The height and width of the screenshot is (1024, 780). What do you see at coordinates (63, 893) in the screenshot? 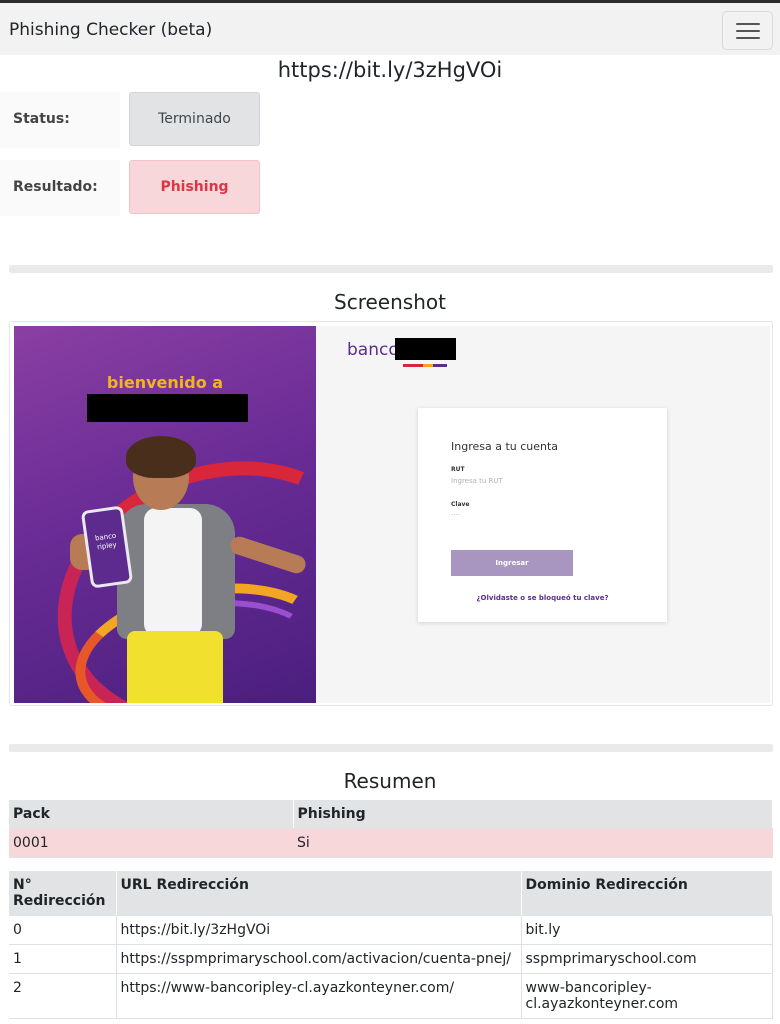
I see `column-header: N° Redirección` at bounding box center [63, 893].